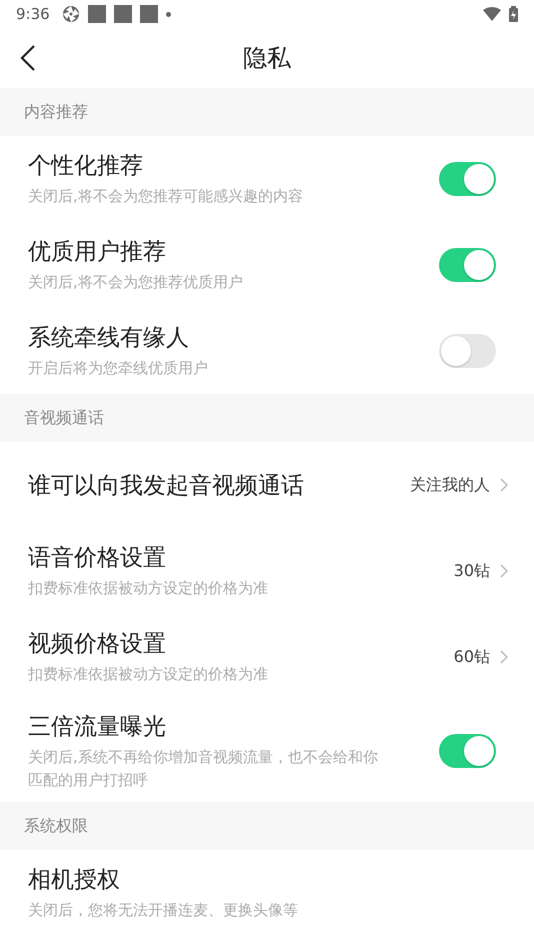 The height and width of the screenshot is (950, 534). I want to click on dot-icon, so click(168, 14).